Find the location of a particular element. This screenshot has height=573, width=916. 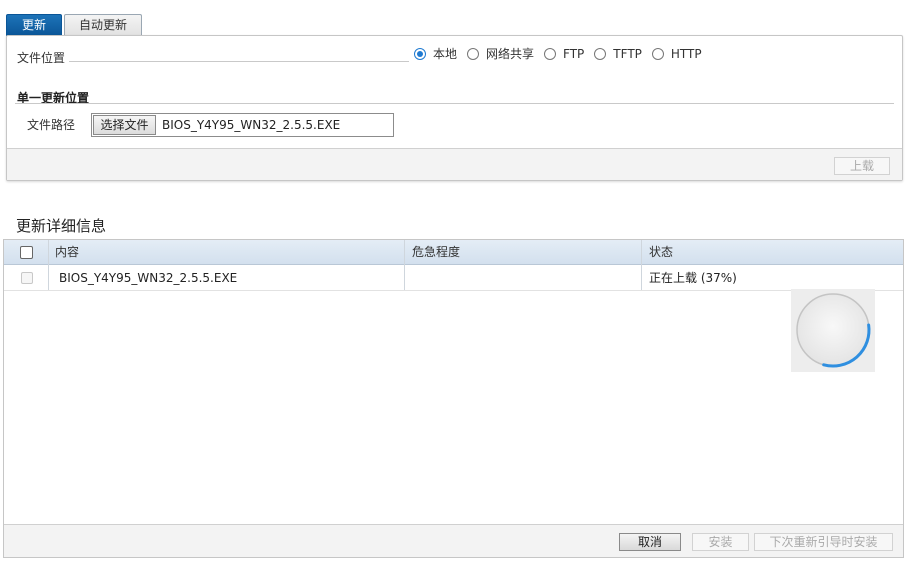

radio-option-local: 本地 is located at coordinates (435, 53).